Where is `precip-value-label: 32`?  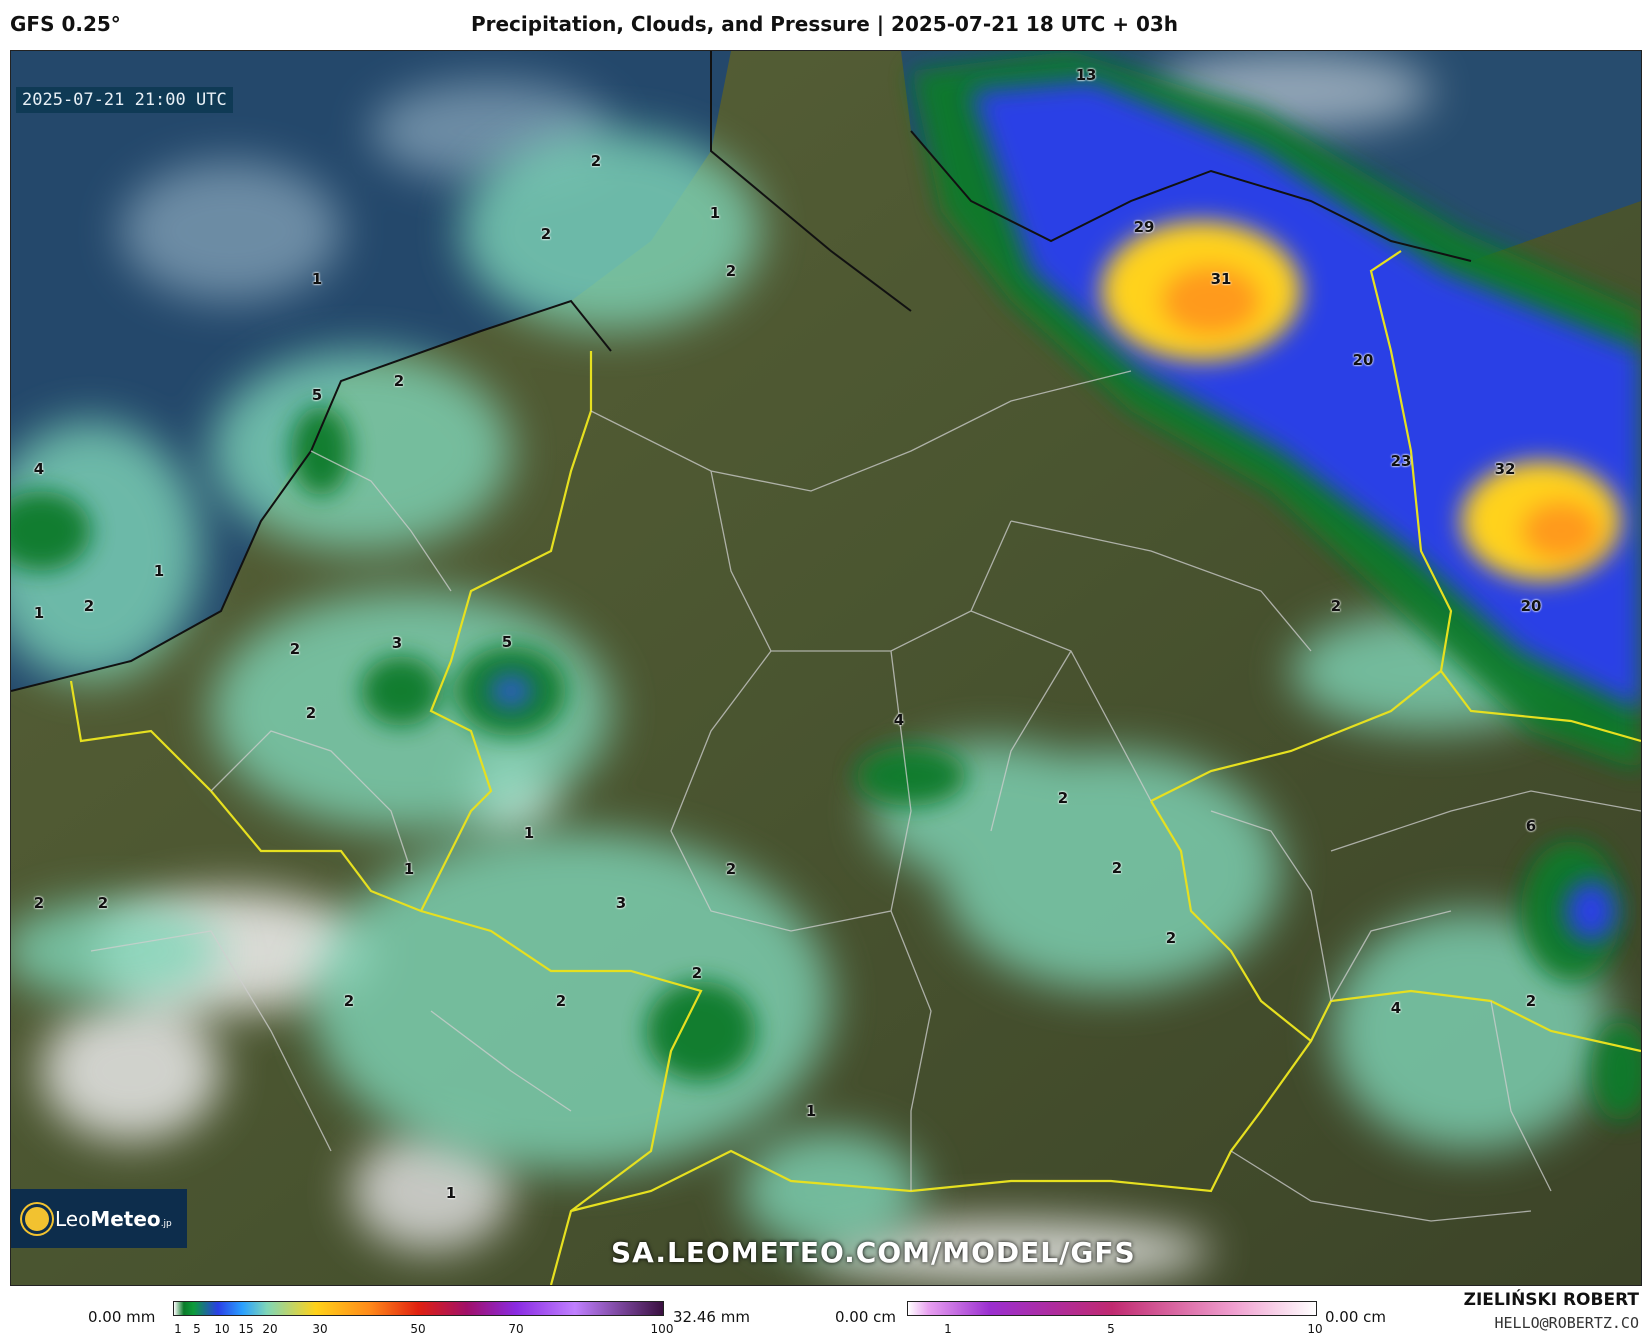
precip-value-label: 32 is located at coordinates (1505, 469).